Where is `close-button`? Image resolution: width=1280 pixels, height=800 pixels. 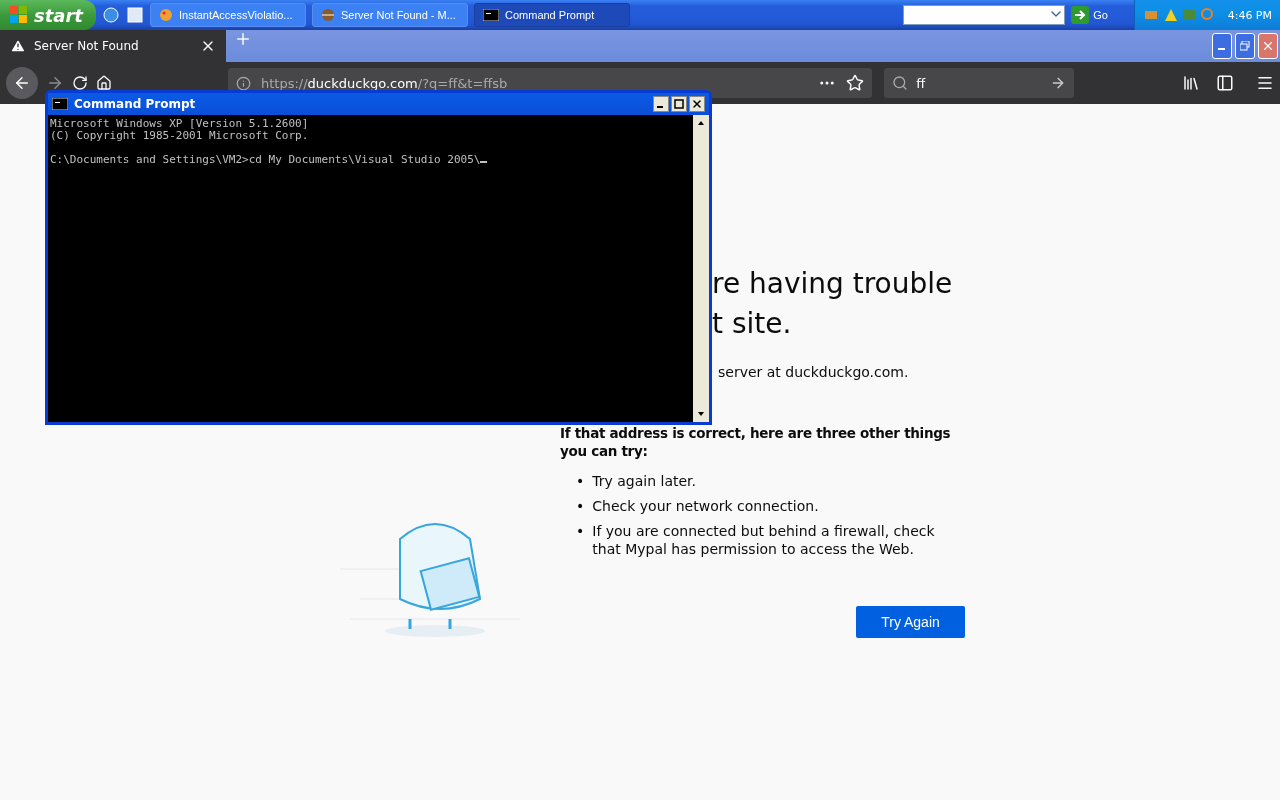 close-button is located at coordinates (697, 104).